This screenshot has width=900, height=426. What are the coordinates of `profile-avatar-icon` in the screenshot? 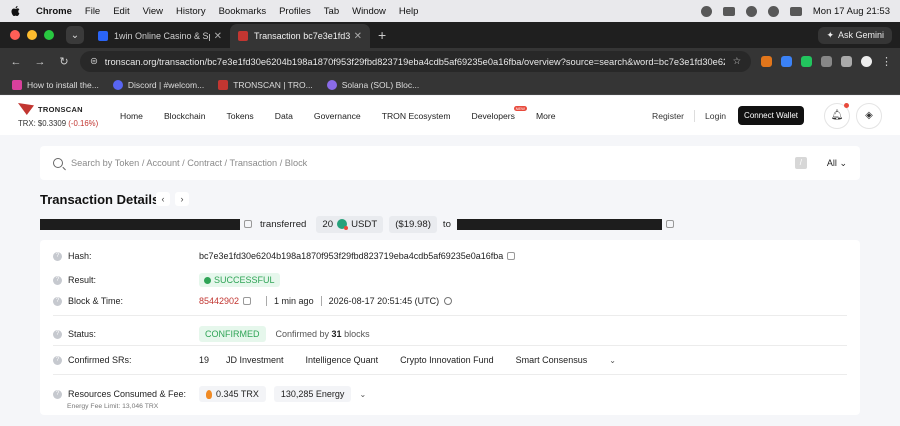 It's located at (866, 61).